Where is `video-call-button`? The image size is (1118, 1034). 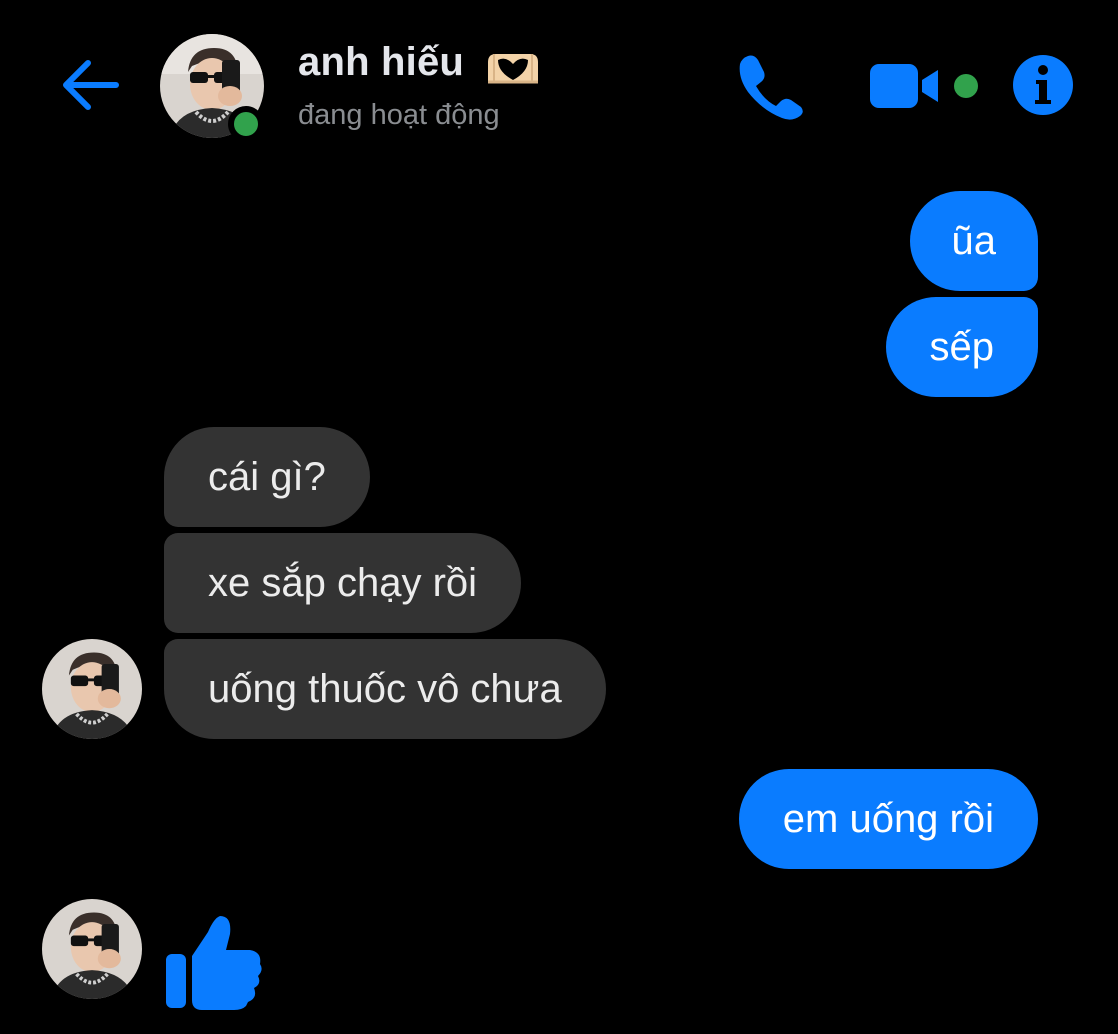
video-call-button is located at coordinates (924, 86).